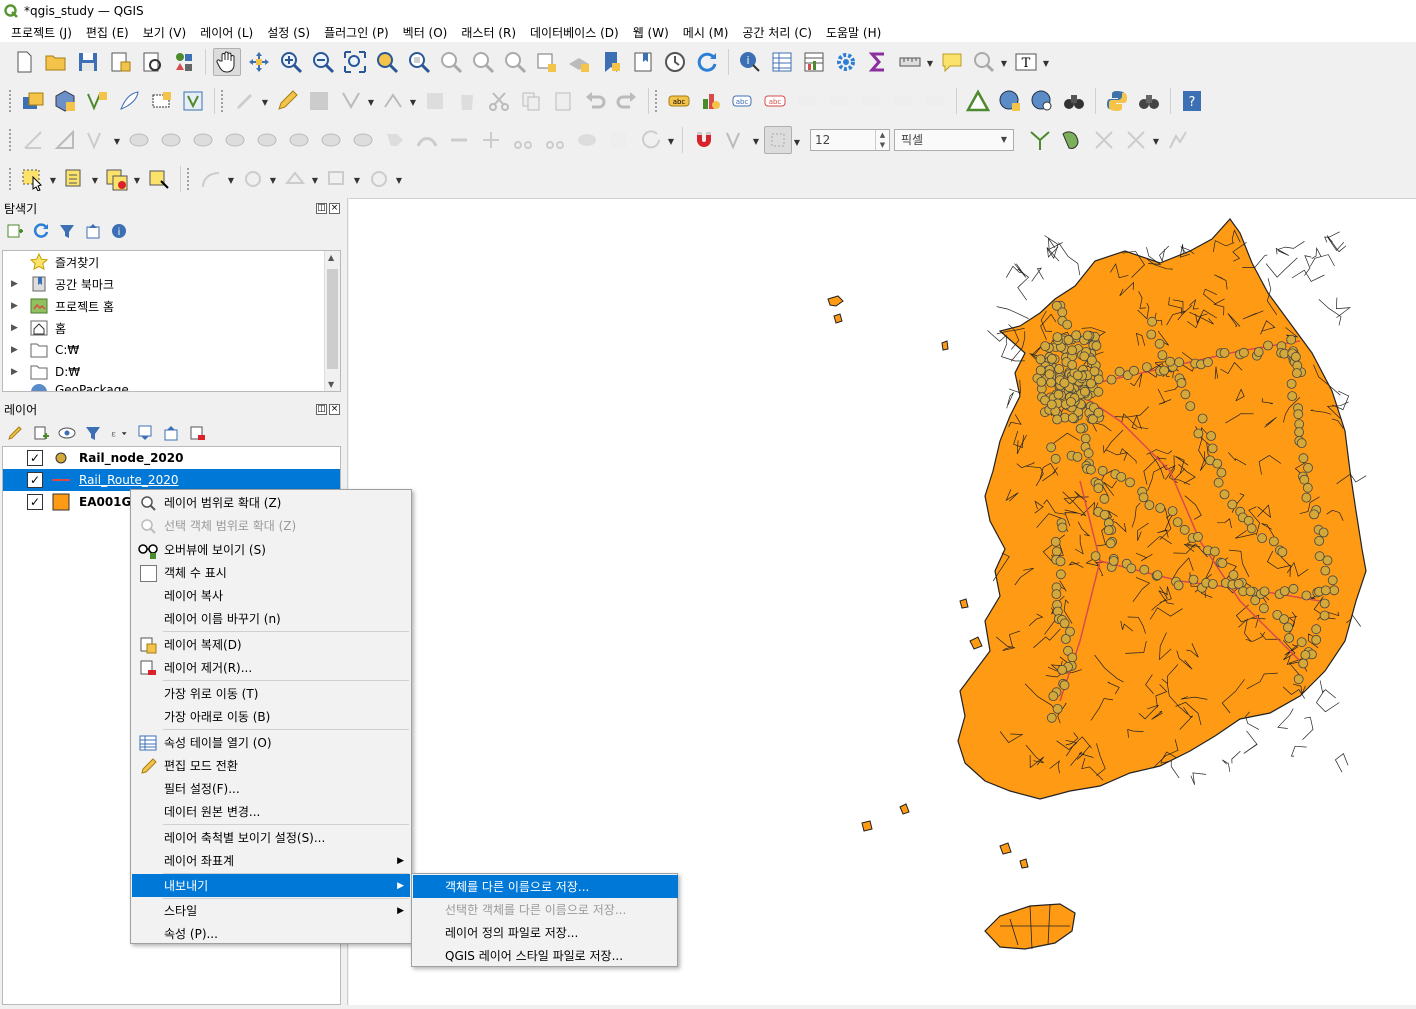 This screenshot has height=1009, width=1416. I want to click on add-wms-layer-button, so click(1010, 101).